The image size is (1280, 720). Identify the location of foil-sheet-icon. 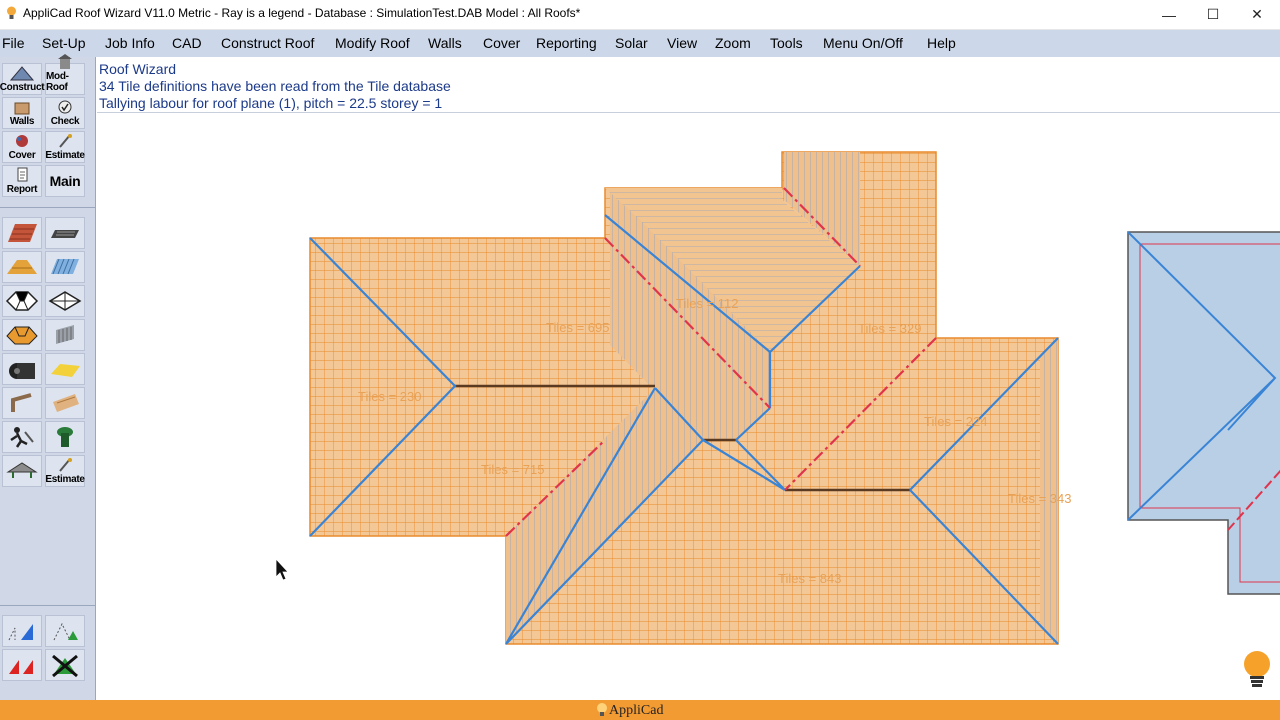
(65, 370).